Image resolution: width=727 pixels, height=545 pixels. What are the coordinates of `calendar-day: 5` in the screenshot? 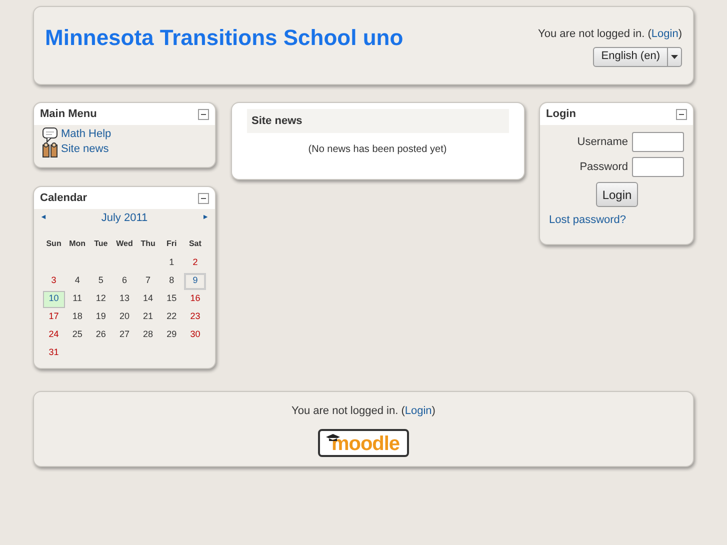 It's located at (101, 281).